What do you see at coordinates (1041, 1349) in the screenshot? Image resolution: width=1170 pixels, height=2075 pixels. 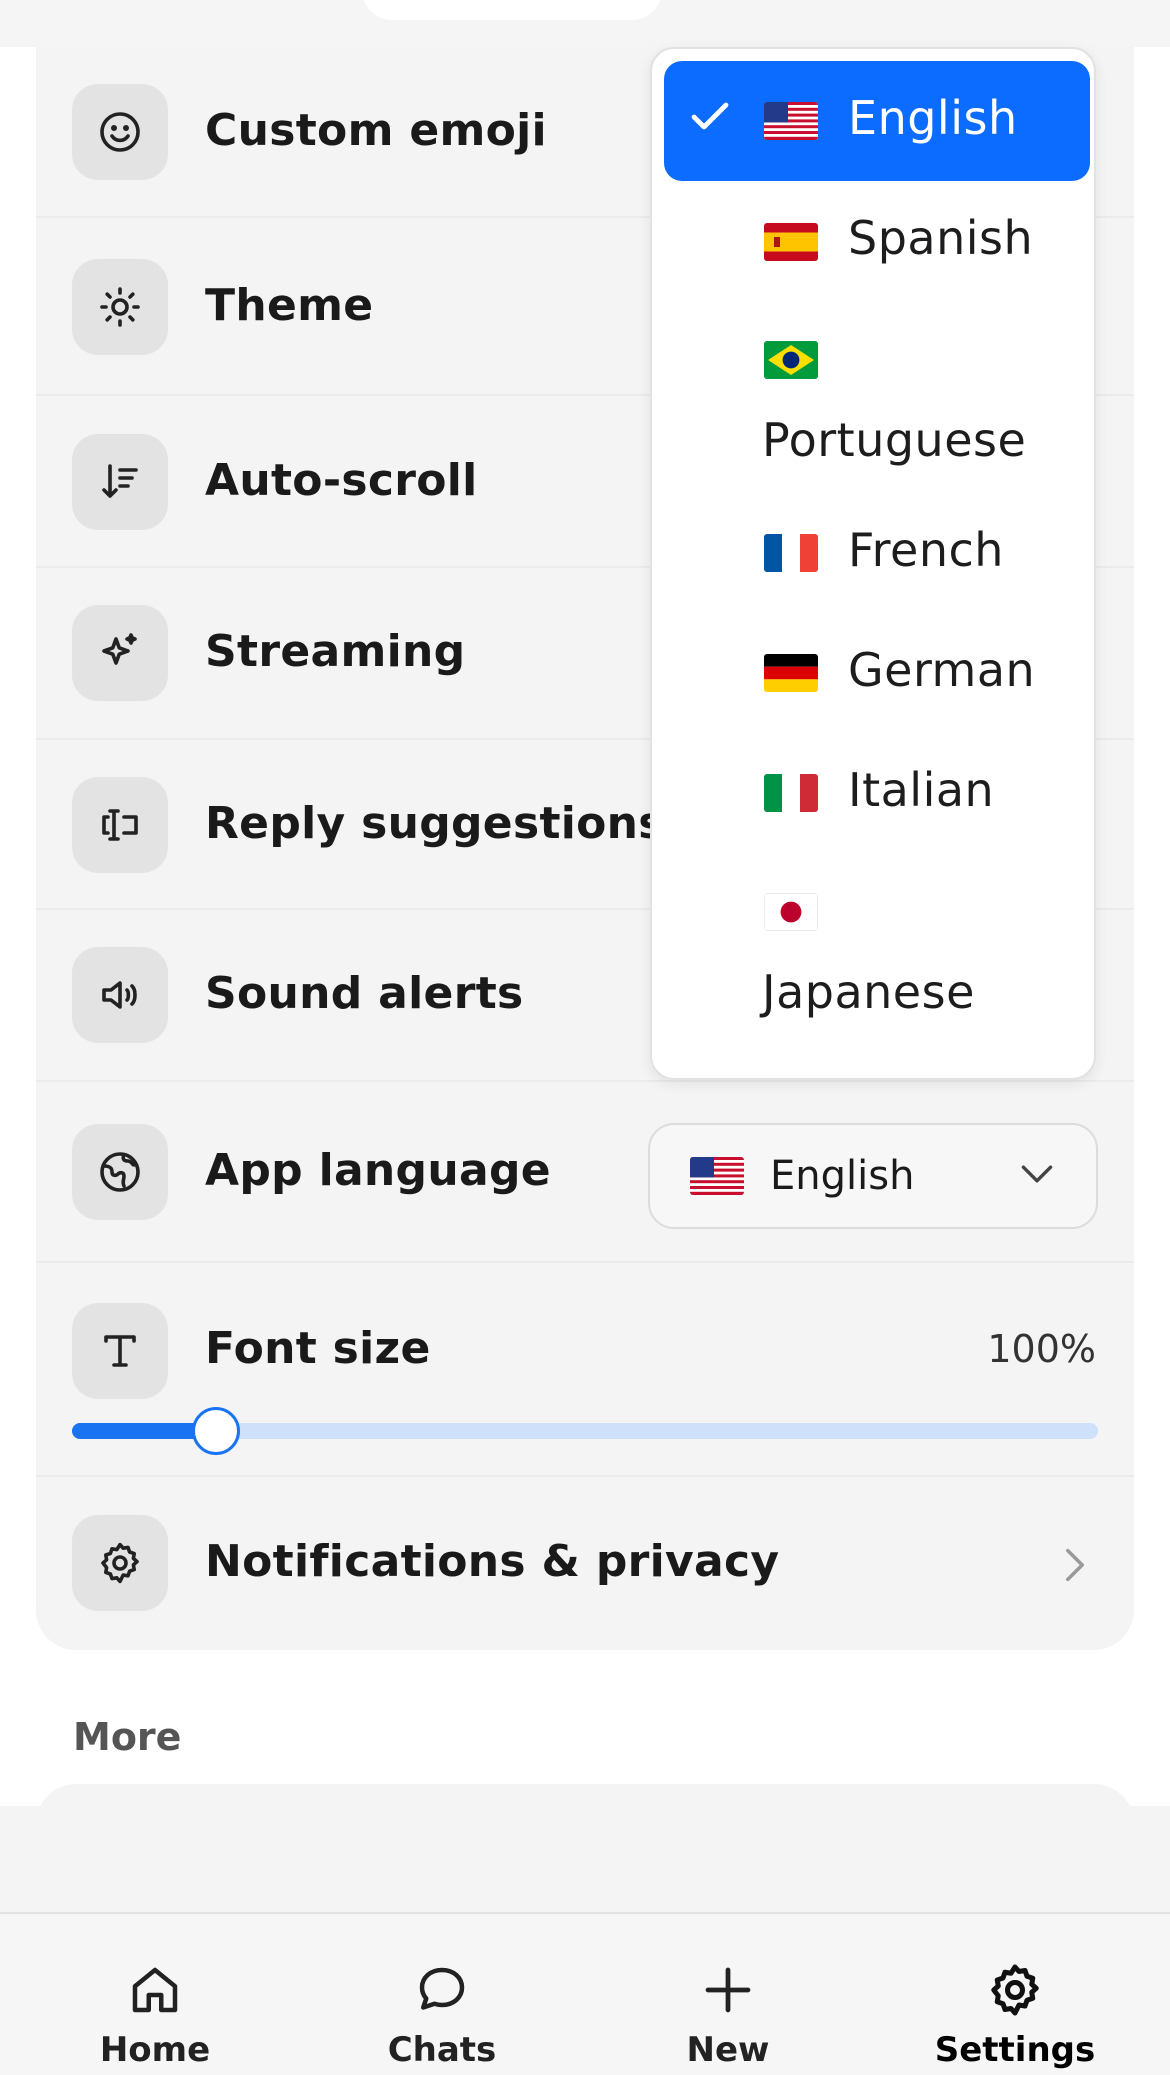 I see `font-size-value: 100%` at bounding box center [1041, 1349].